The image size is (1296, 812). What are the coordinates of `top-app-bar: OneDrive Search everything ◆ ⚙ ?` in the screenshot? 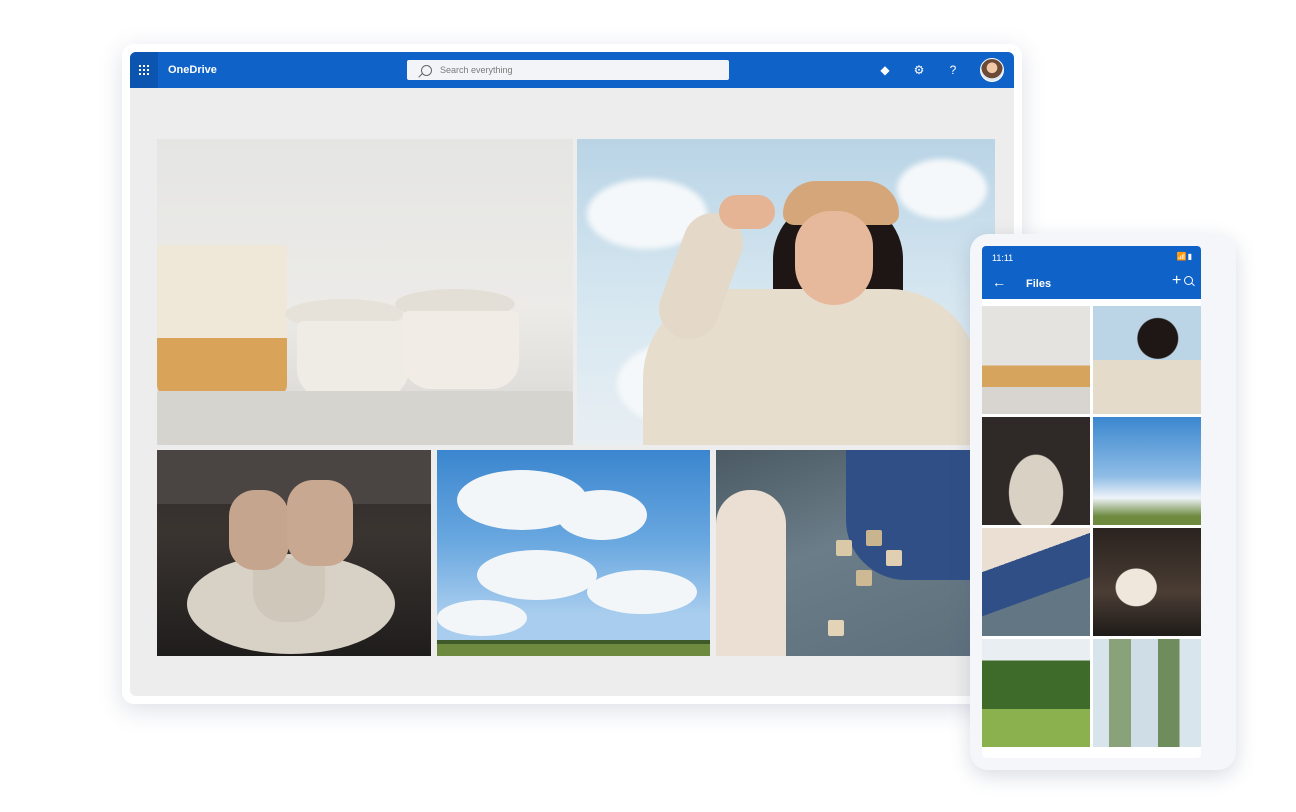 It's located at (572, 70).